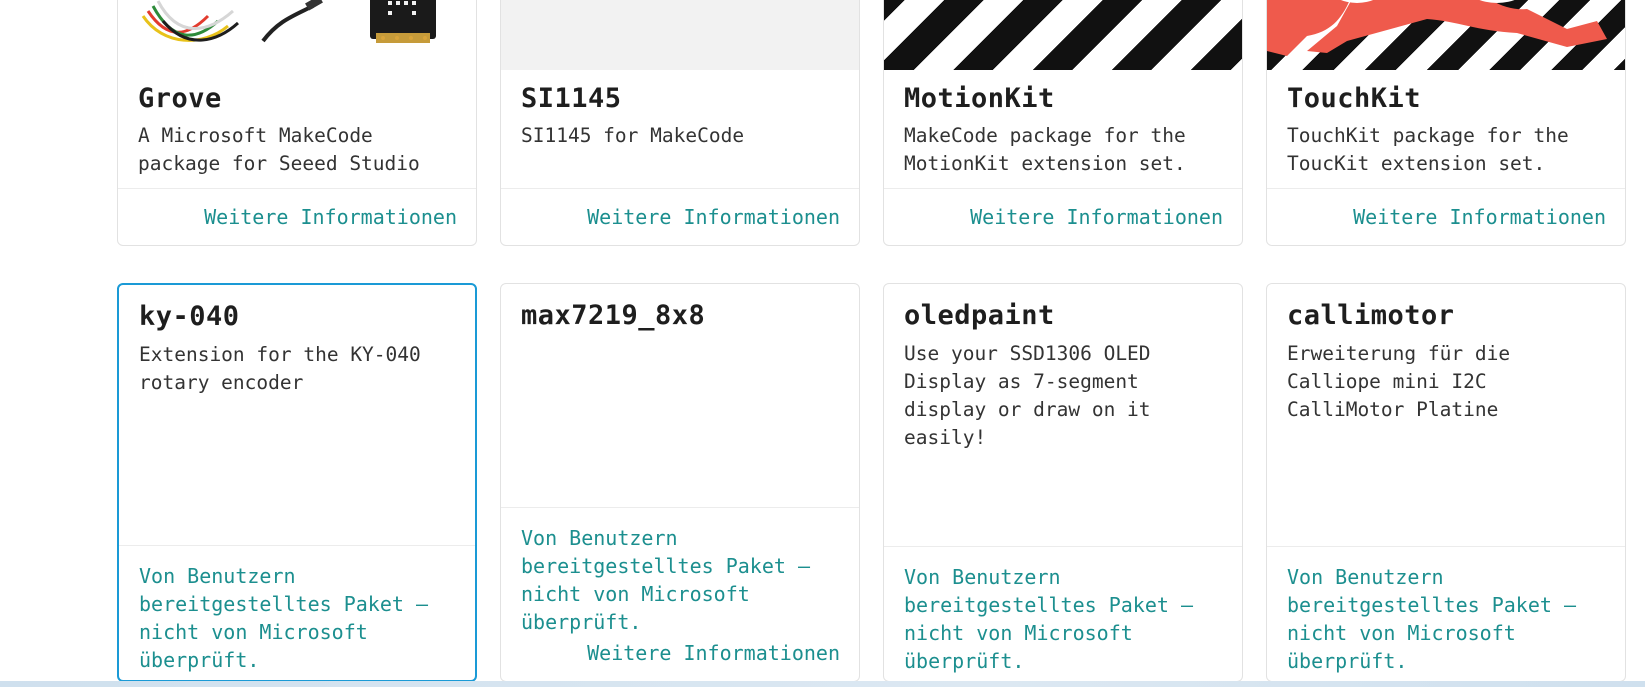 The image size is (1645, 687). Describe the element at coordinates (1371, 315) in the screenshot. I see `card-title: callimotor` at that location.